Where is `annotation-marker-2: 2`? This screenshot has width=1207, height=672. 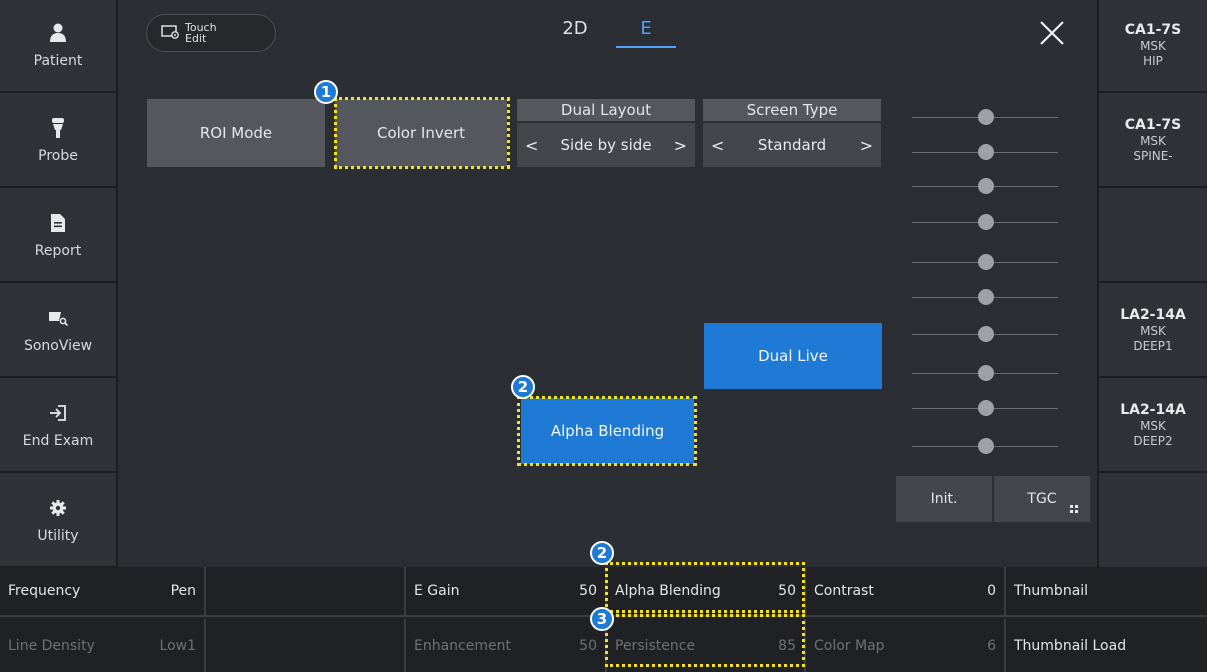
annotation-marker-2: 2 is located at coordinates (523, 387).